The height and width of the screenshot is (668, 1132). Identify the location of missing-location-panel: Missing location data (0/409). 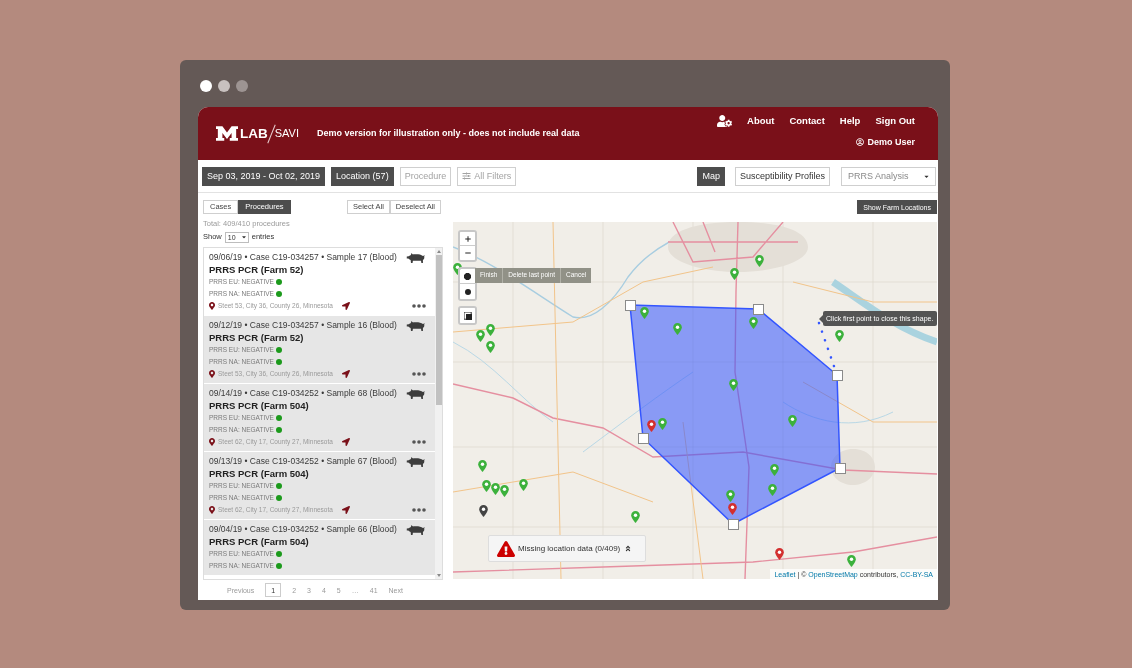
(567, 548).